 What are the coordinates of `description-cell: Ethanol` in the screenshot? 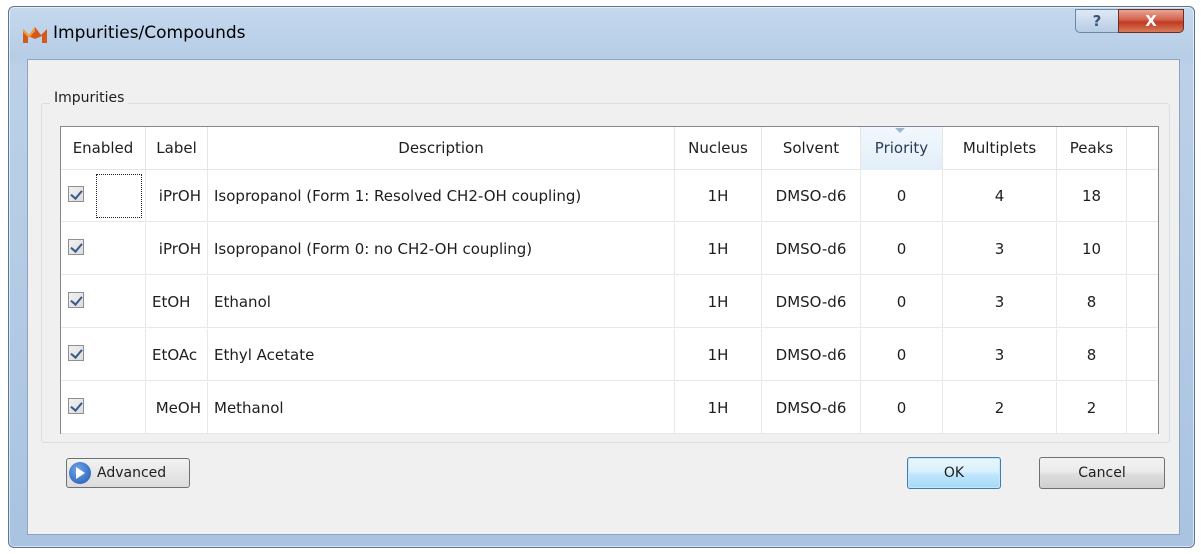 It's located at (441, 302).